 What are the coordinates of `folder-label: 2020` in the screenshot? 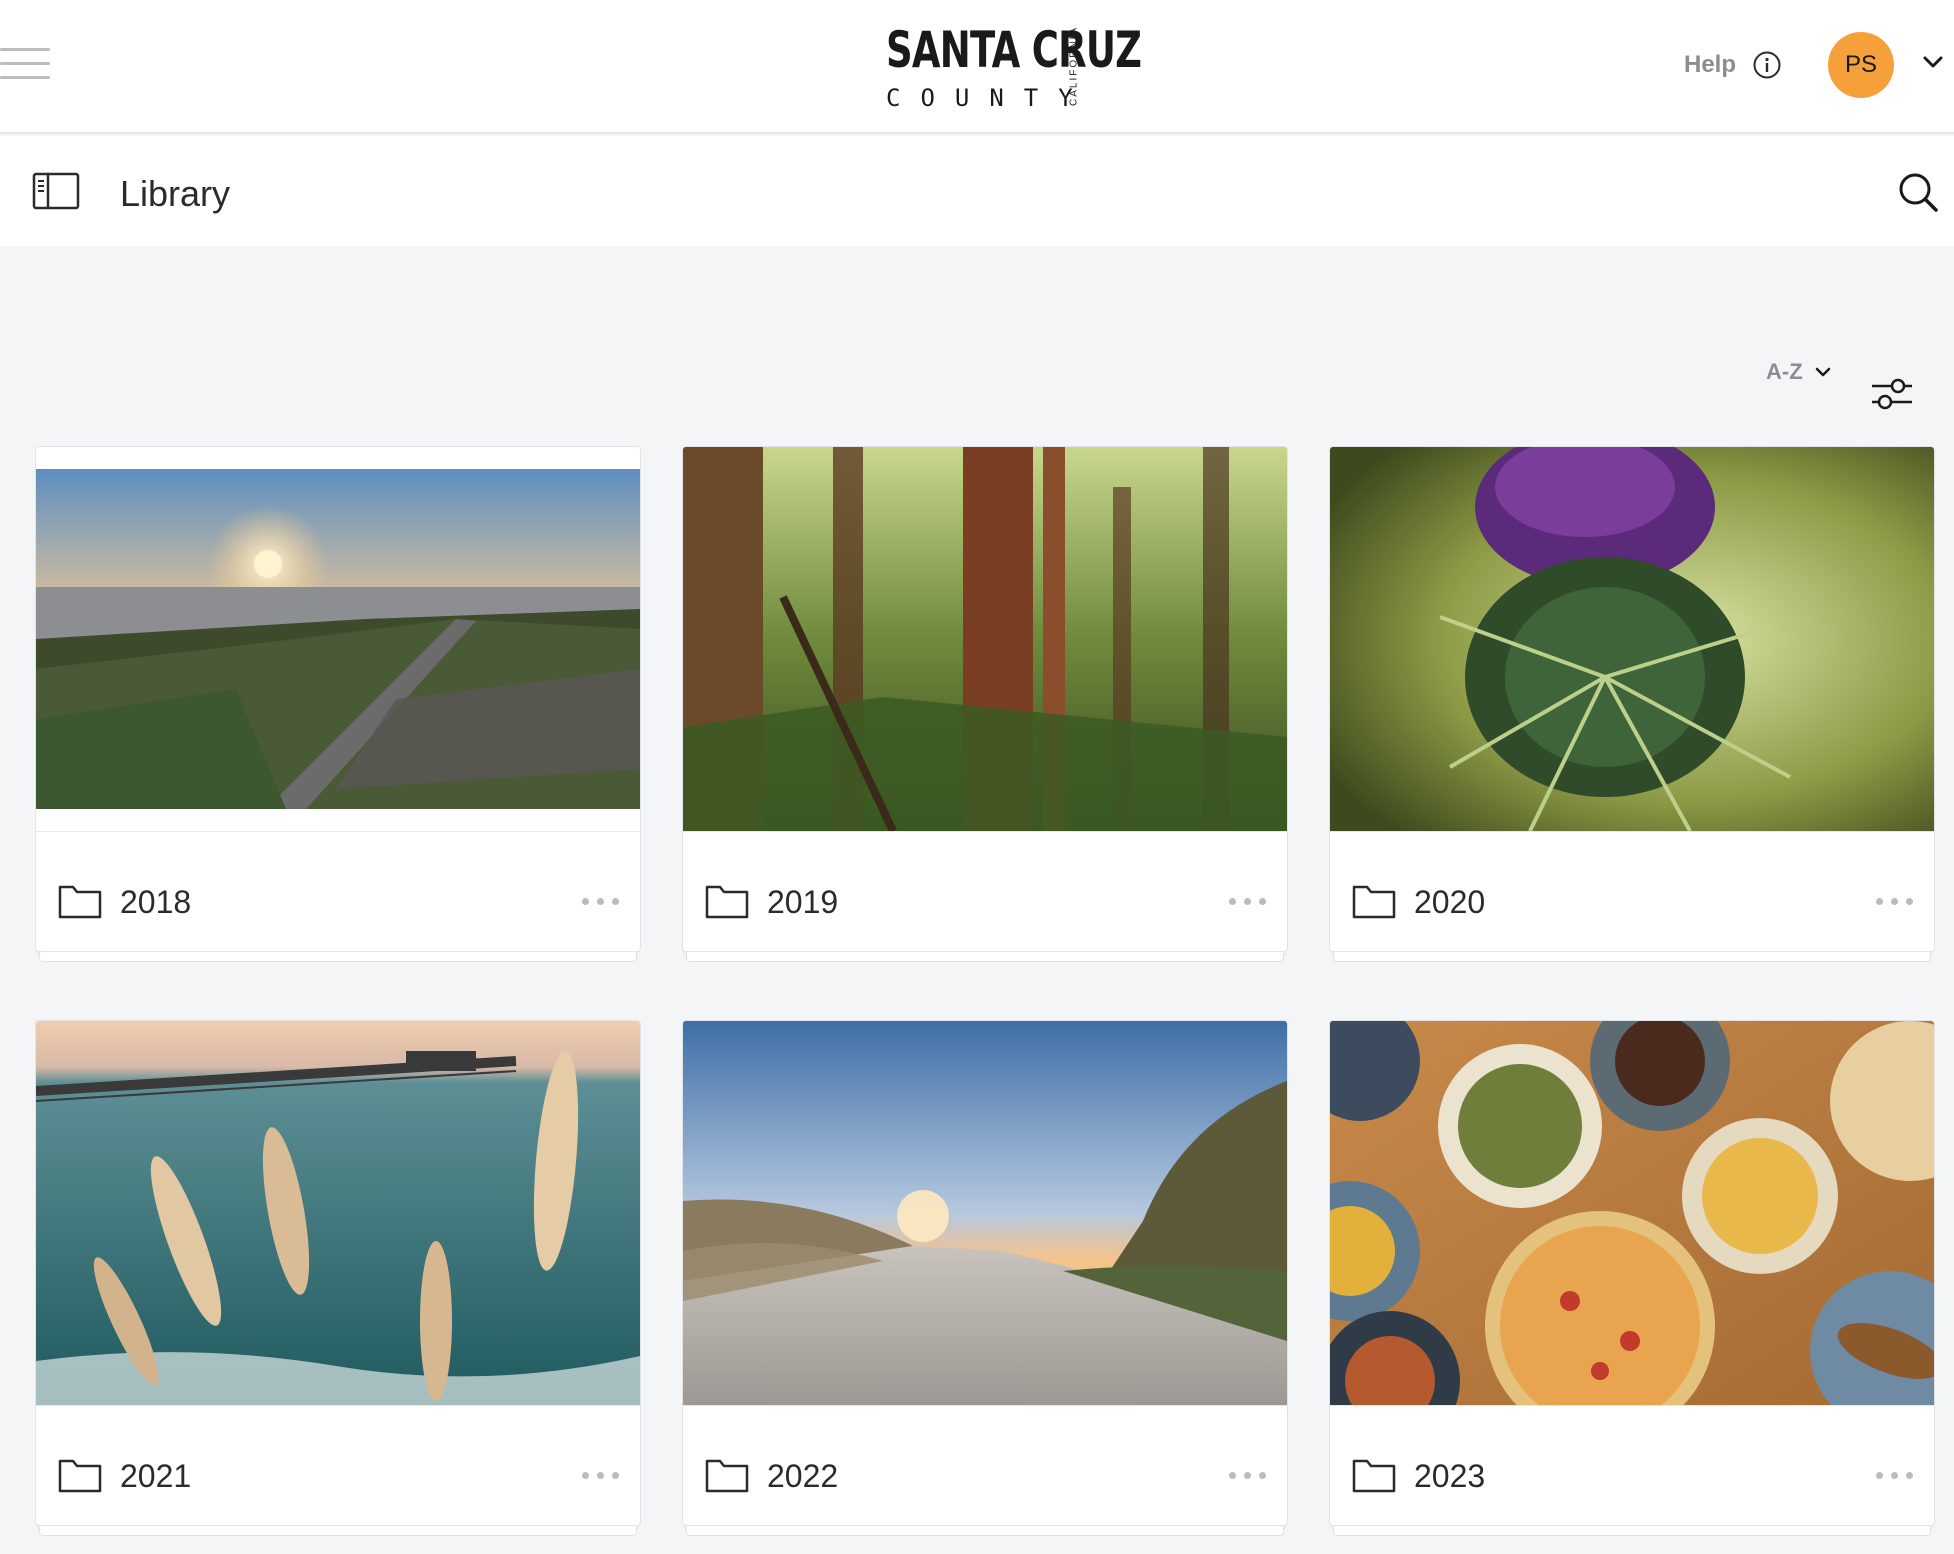 It's located at (1450, 902).